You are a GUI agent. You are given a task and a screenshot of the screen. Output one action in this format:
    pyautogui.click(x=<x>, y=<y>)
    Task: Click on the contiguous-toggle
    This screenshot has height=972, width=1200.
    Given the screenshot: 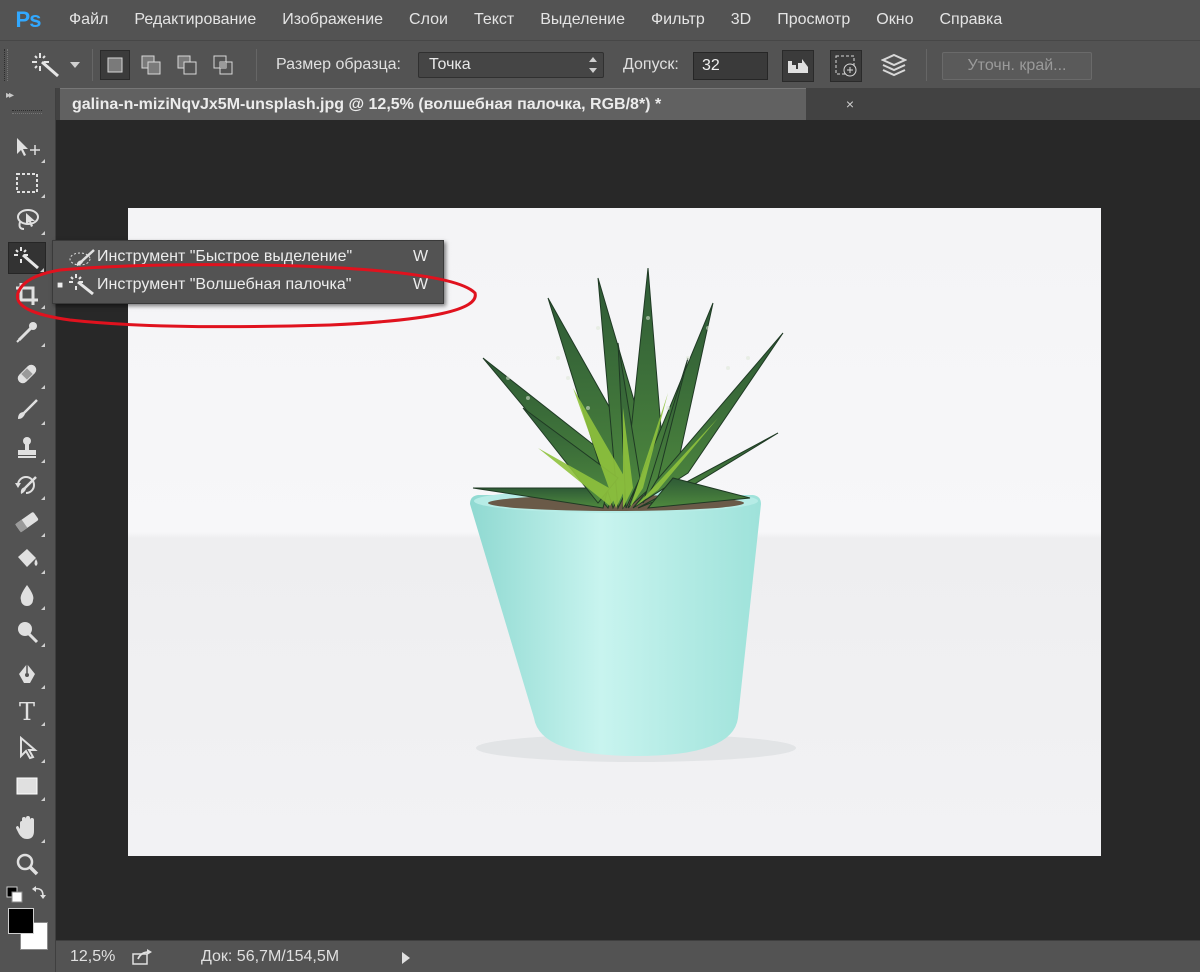 What is the action you would take?
    pyautogui.click(x=846, y=66)
    